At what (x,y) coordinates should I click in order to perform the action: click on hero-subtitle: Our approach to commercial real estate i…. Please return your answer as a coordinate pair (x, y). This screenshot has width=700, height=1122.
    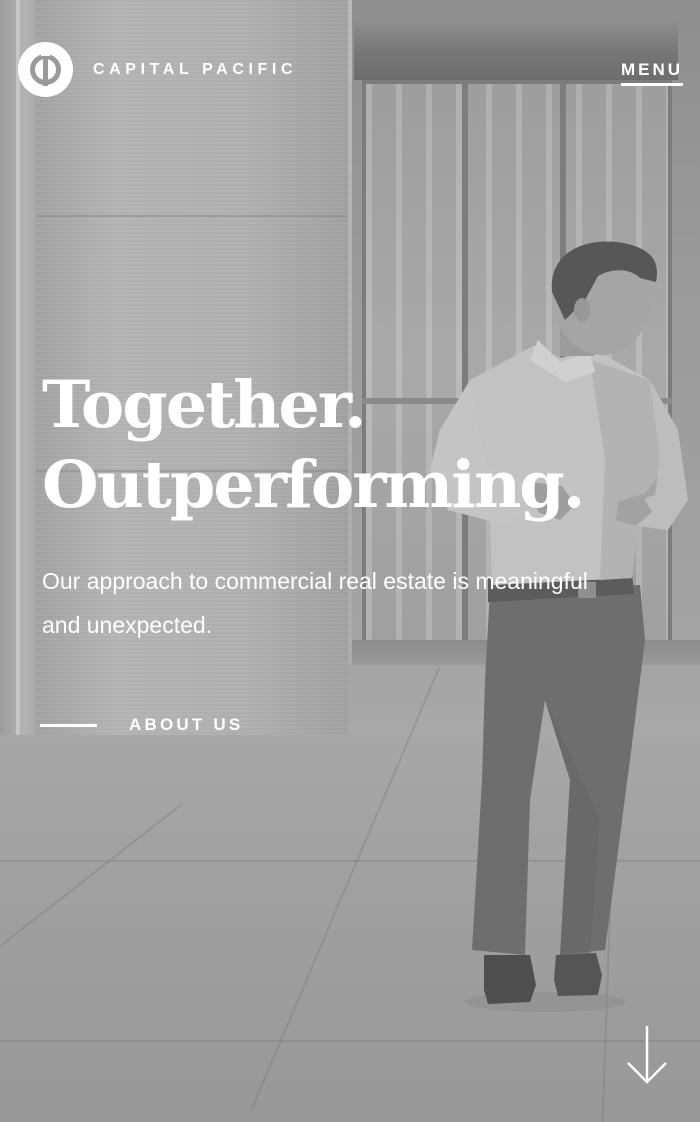
    Looking at the image, I should click on (315, 603).